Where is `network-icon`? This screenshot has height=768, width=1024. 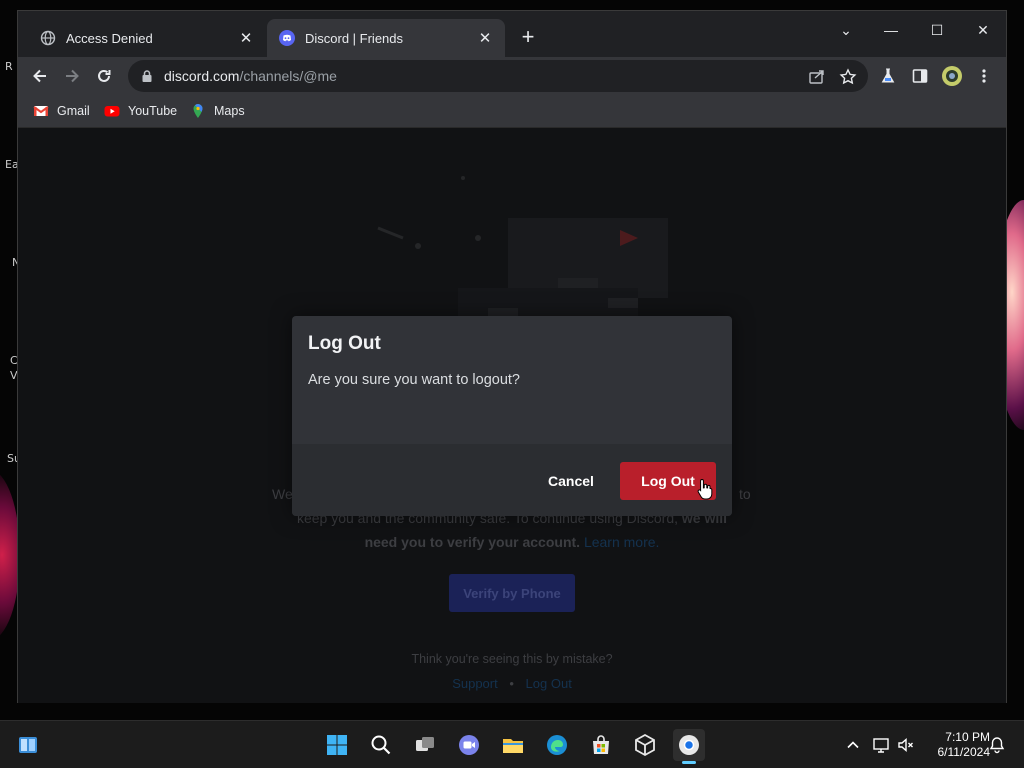 network-icon is located at coordinates (881, 745).